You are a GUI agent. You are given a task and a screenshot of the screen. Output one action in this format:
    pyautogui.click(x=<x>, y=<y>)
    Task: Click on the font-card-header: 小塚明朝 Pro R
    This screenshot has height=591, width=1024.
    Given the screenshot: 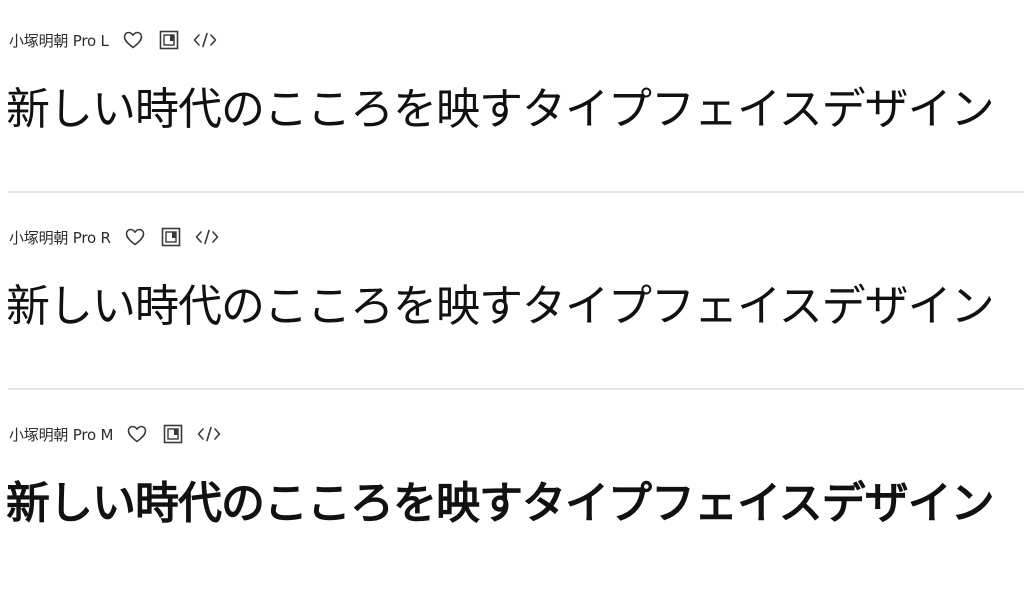 What is the action you would take?
    pyautogui.click(x=119, y=237)
    